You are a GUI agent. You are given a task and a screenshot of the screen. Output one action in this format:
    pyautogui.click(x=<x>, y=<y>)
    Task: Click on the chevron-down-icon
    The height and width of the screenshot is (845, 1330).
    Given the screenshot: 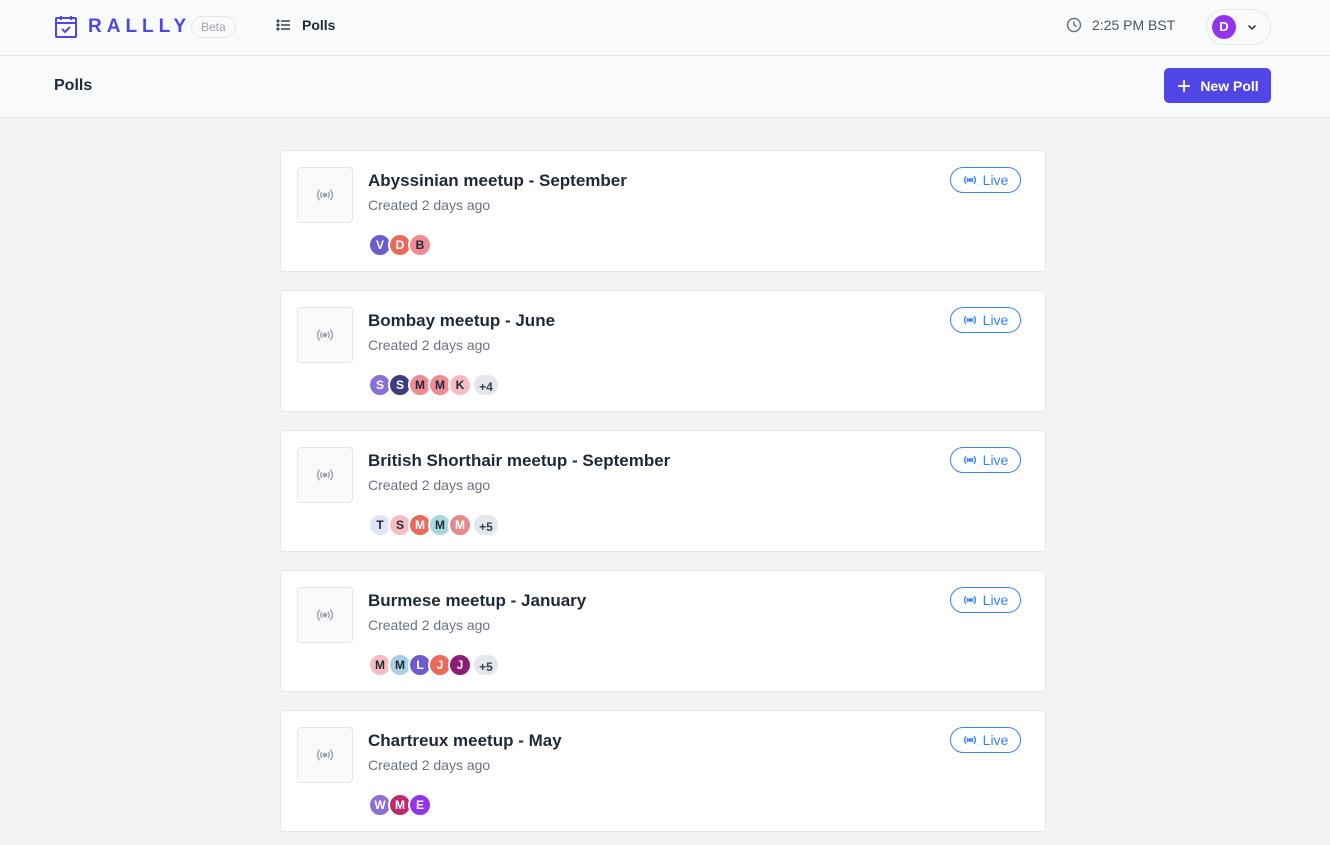 What is the action you would take?
    pyautogui.click(x=1252, y=27)
    